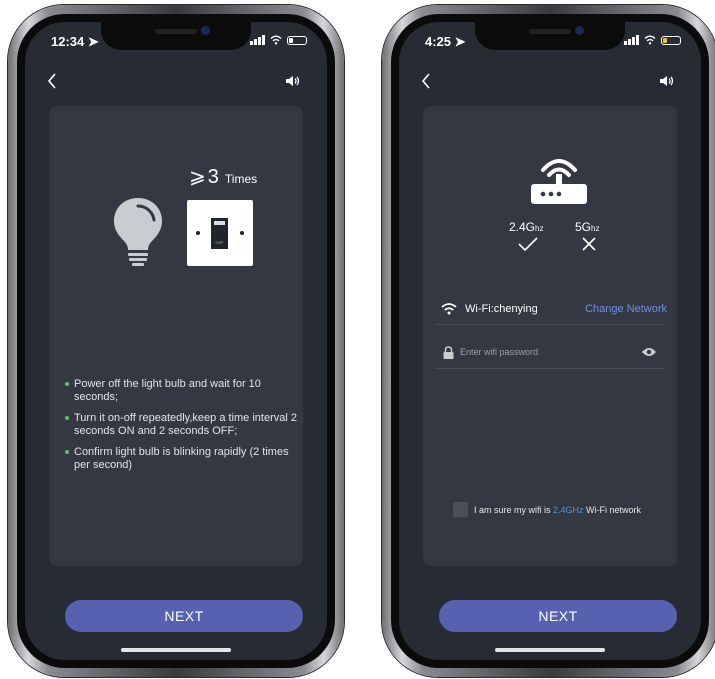  Describe the element at coordinates (460, 509) in the screenshot. I see `confirm-checkbox` at that location.